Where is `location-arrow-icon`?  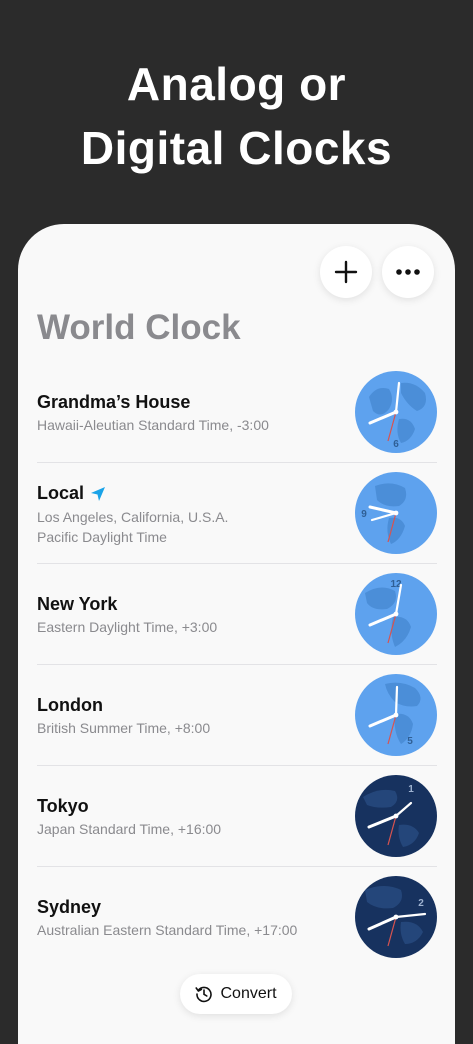 location-arrow-icon is located at coordinates (98, 493).